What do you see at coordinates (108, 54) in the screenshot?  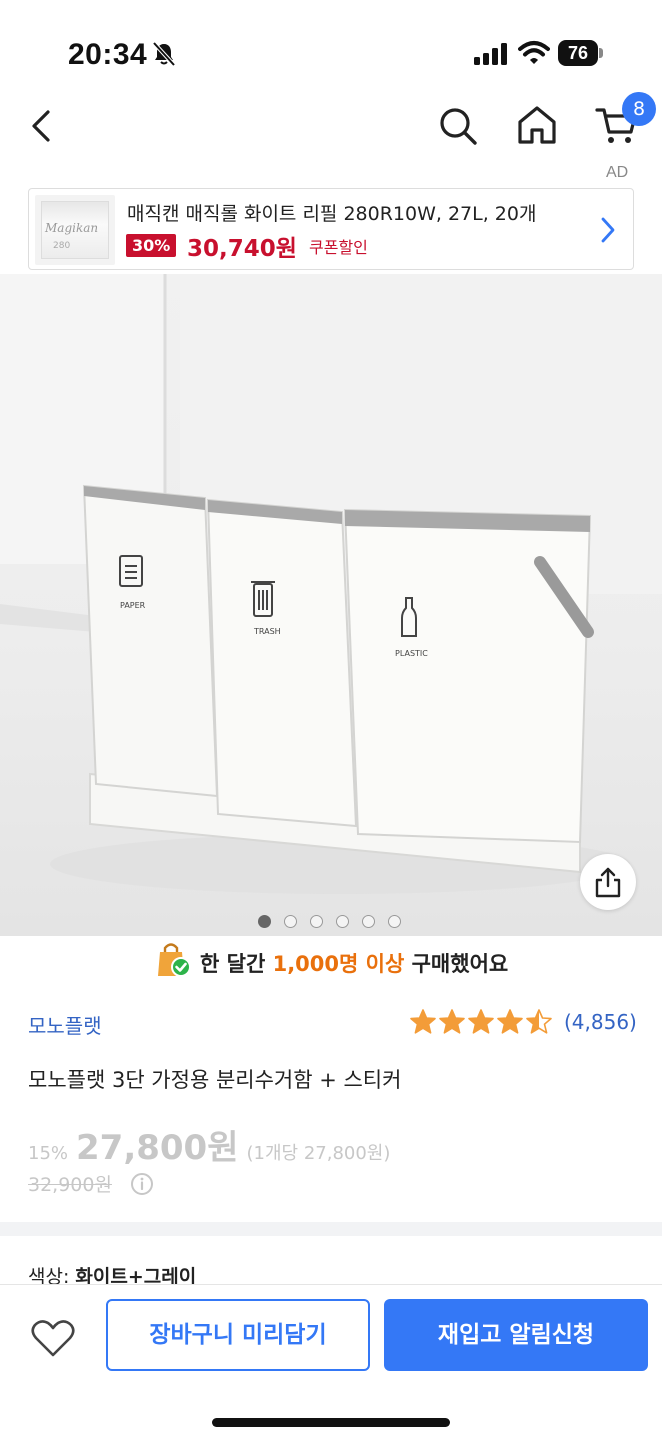 I see `status-time: 20:34` at bounding box center [108, 54].